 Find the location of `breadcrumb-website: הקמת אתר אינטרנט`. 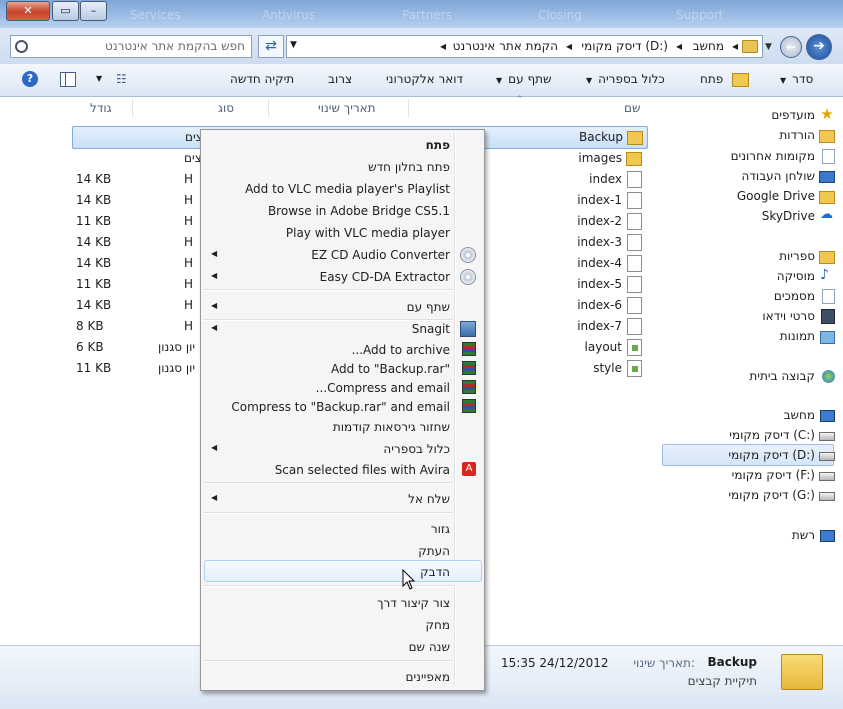

breadcrumb-website: הקמת אתר אינטרנט is located at coordinates (505, 46).